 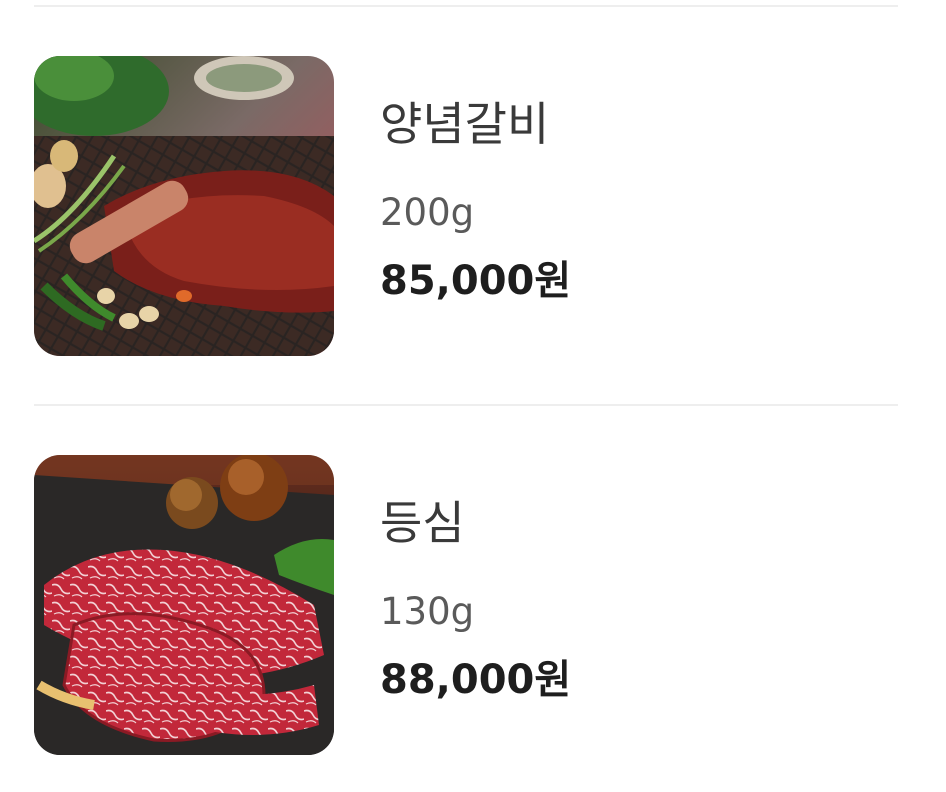 I want to click on item-price: 85,000원, so click(x=476, y=281).